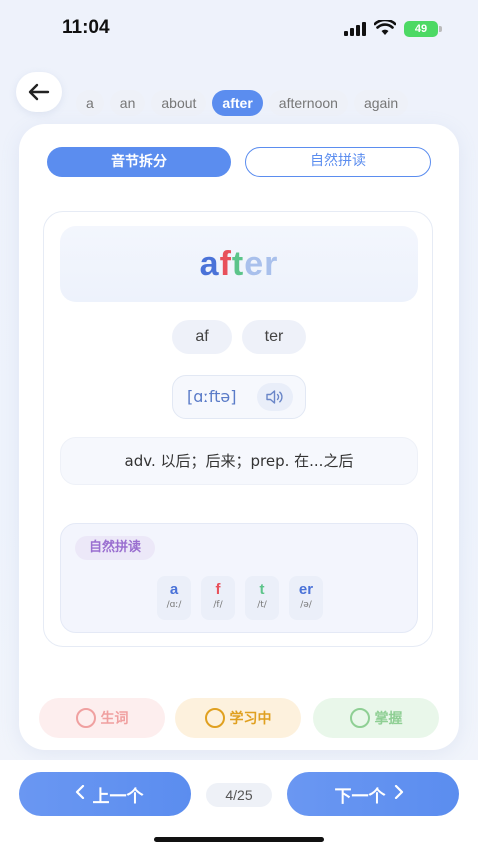 The image size is (478, 850). I want to click on next-label: 下一个, so click(360, 796).